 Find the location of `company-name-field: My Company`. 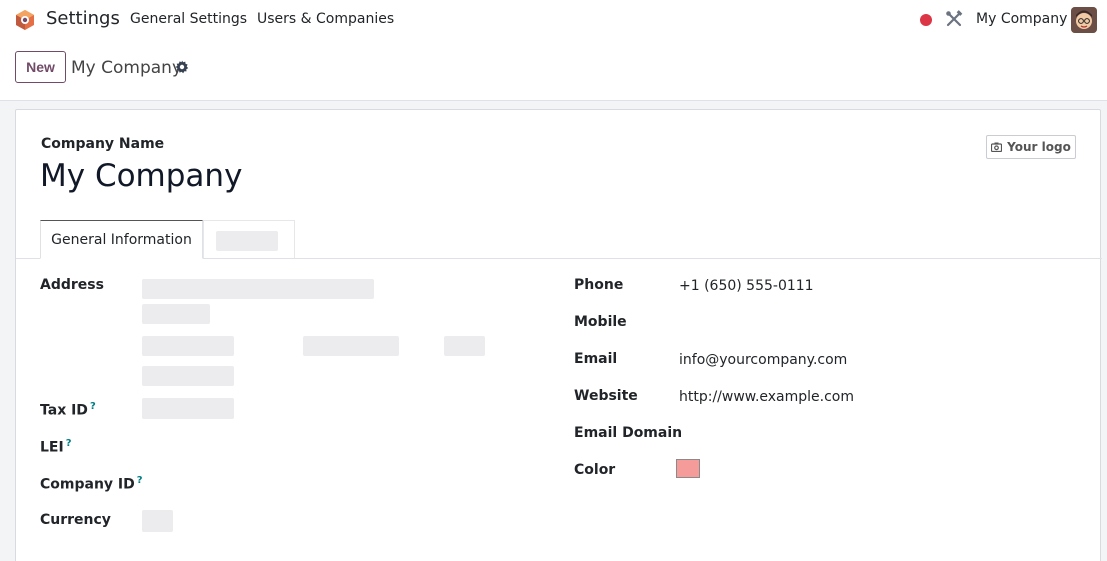

company-name-field: My Company is located at coordinates (141, 176).